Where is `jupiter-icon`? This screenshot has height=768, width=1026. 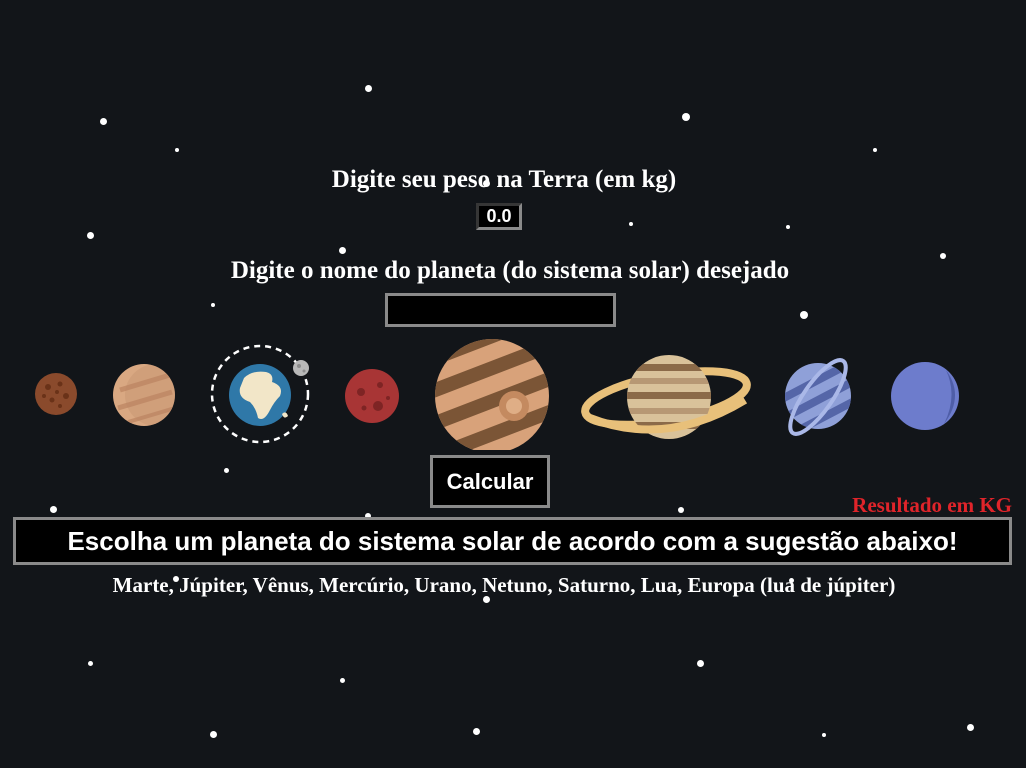 jupiter-icon is located at coordinates (492, 394).